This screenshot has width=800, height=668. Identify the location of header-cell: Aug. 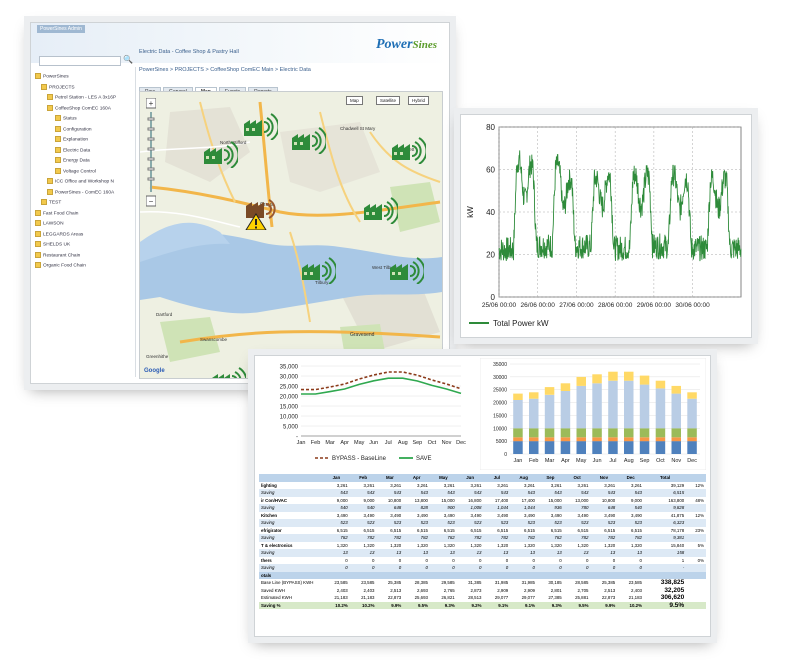
(523, 478).